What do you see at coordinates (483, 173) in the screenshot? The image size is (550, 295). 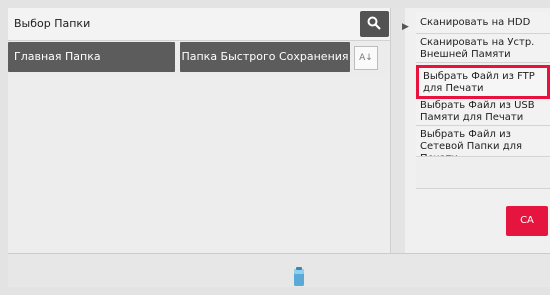 I see `menu-empty-slot` at bounding box center [483, 173].